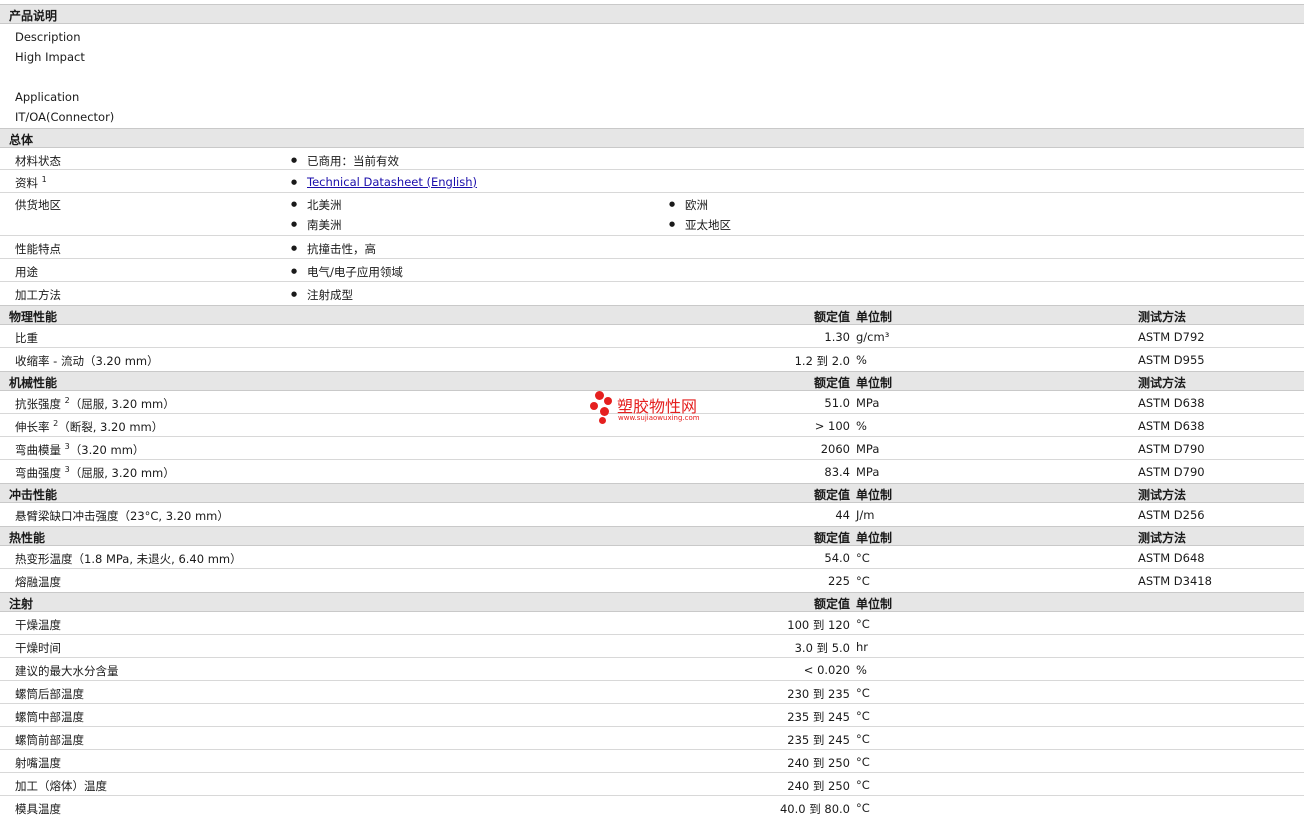 The height and width of the screenshot is (819, 1304). Describe the element at coordinates (345, 161) in the screenshot. I see `row-value: 已商用：当前有效` at that location.